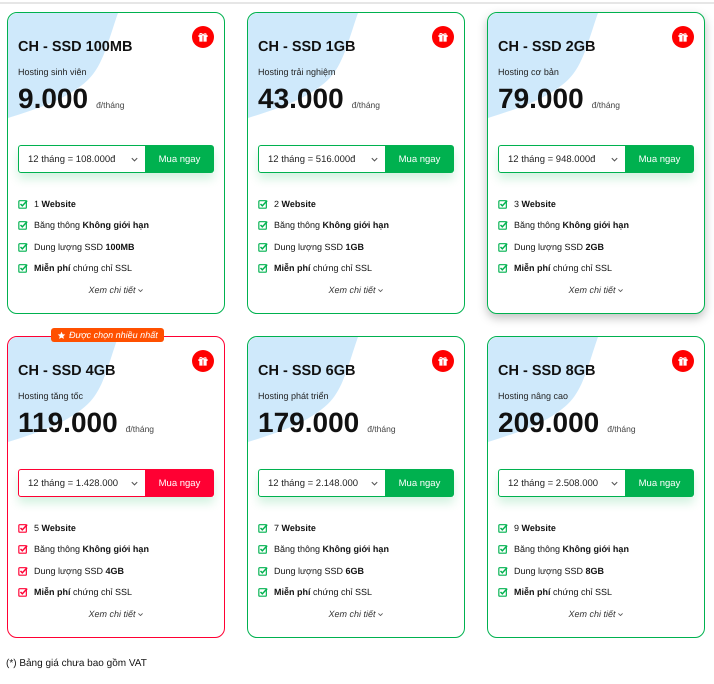 The height and width of the screenshot is (684, 714). Describe the element at coordinates (294, 396) in the screenshot. I see `plan-subtitle: Hosting phát triển` at that location.